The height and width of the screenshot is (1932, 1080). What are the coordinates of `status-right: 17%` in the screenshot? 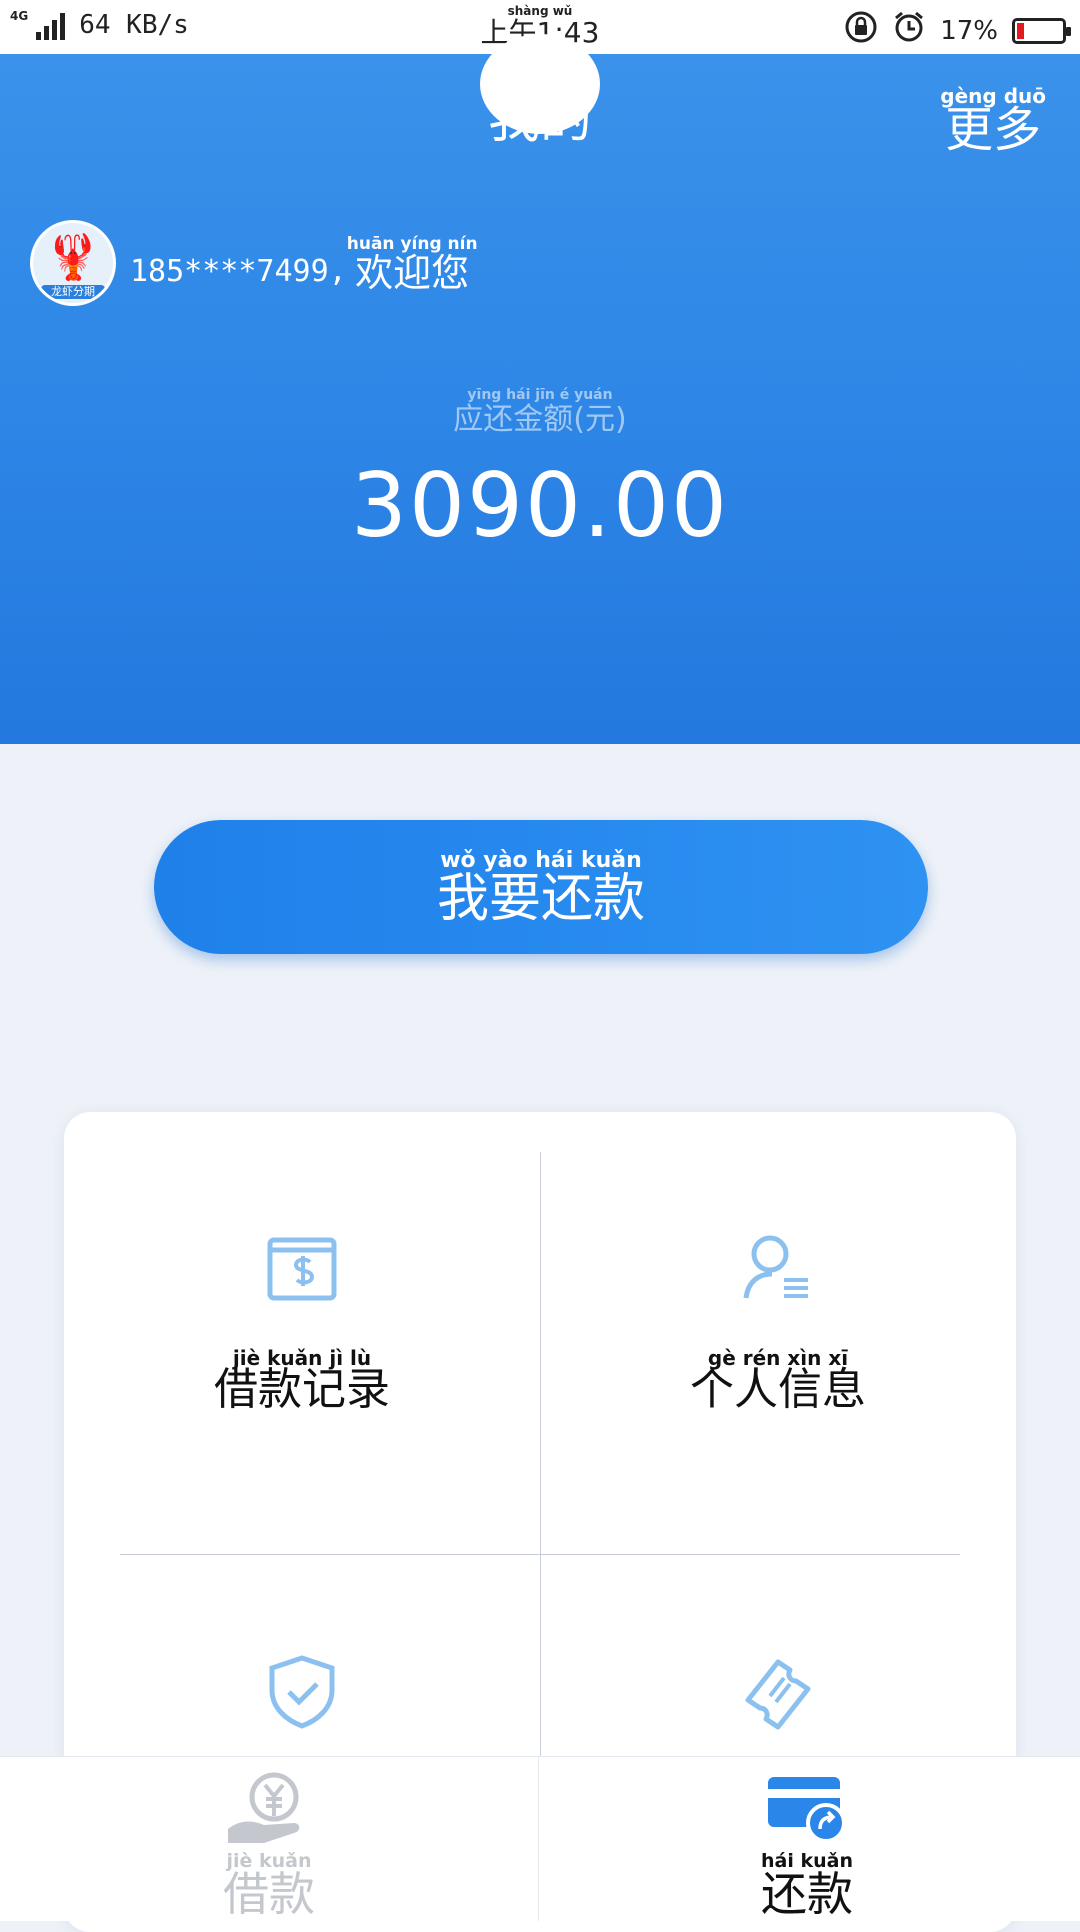 It's located at (957, 30).